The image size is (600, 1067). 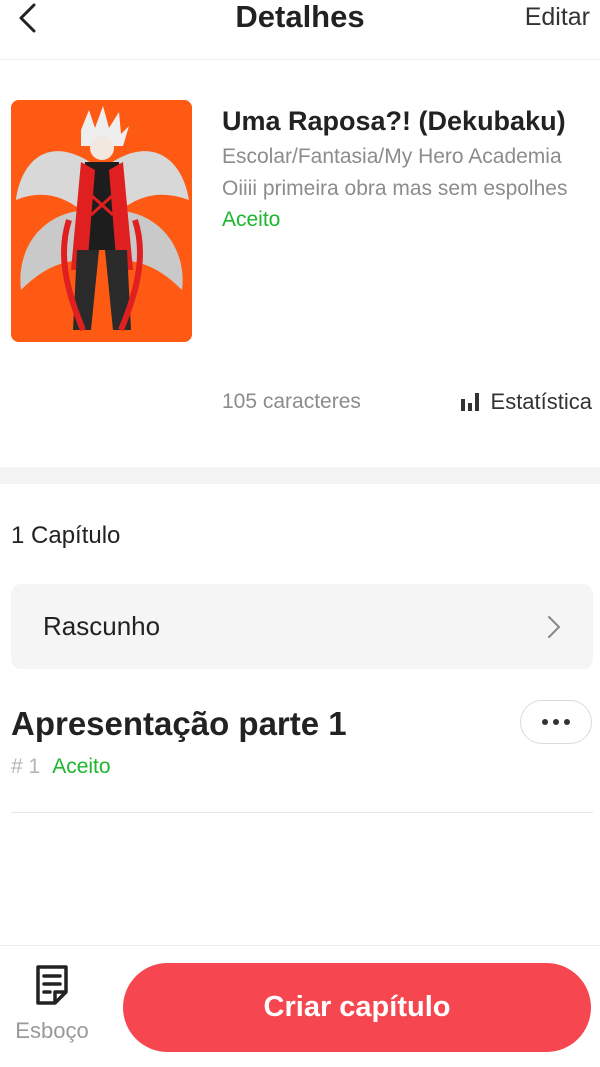 I want to click on section-divider, so click(x=300, y=475).